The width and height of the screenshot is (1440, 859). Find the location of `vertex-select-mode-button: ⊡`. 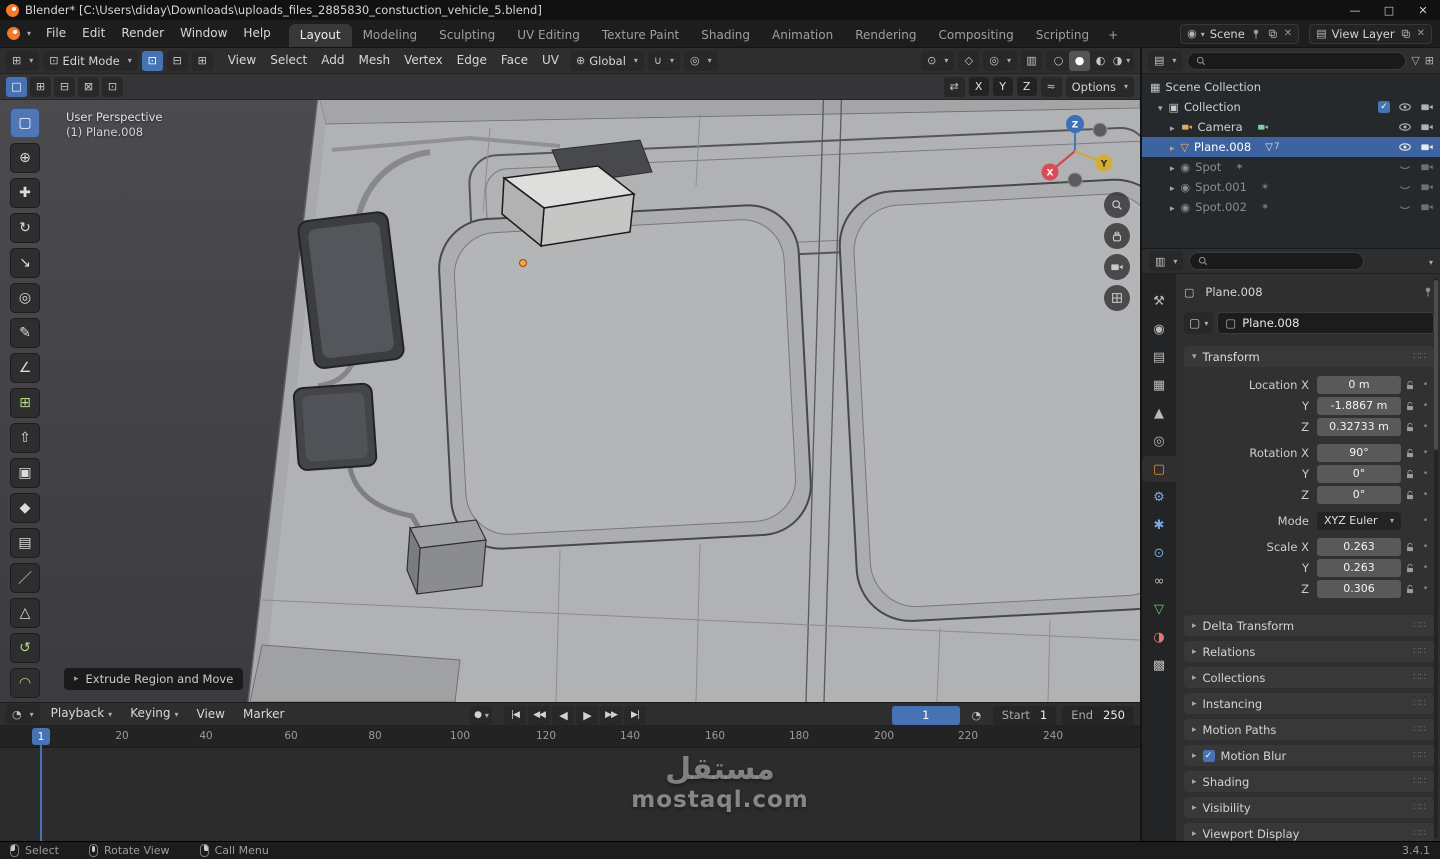

vertex-select-mode-button: ⊡ is located at coordinates (152, 60).